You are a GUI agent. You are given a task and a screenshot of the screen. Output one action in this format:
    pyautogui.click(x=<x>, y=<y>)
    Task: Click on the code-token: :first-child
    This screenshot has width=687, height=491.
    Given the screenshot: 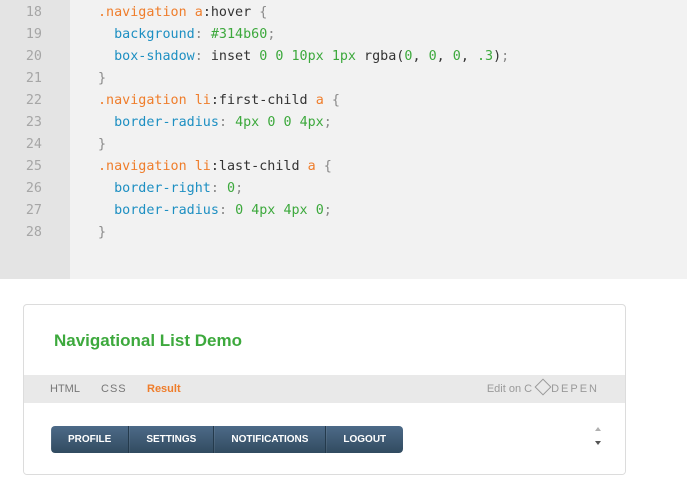 What is the action you would take?
    pyautogui.click(x=263, y=100)
    